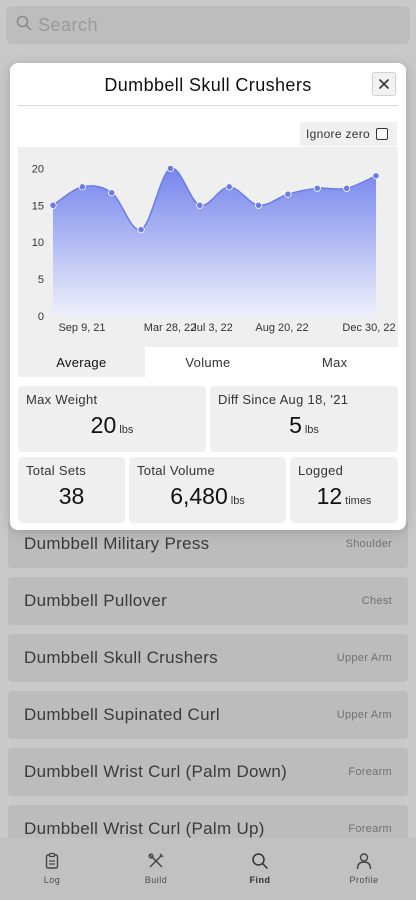 This screenshot has width=416, height=900. Describe the element at coordinates (382, 134) in the screenshot. I see `ignore-zero-checkbox` at that location.